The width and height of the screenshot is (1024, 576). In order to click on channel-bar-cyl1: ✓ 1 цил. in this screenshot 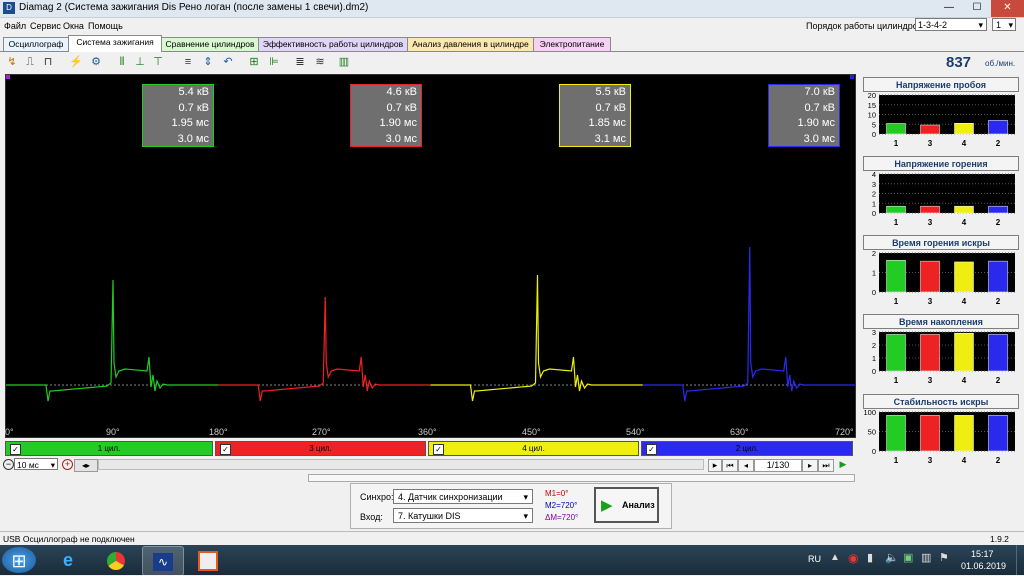, I will do `click(109, 448)`.